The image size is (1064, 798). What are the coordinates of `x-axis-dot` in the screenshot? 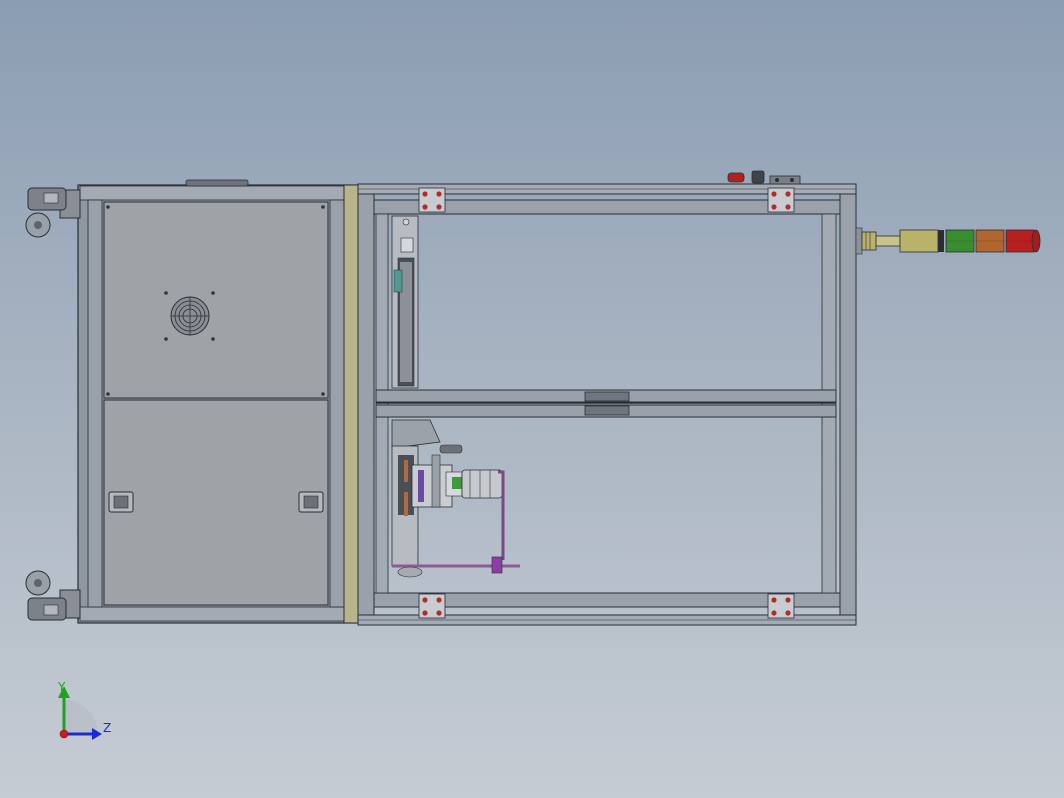 It's located at (64, 734).